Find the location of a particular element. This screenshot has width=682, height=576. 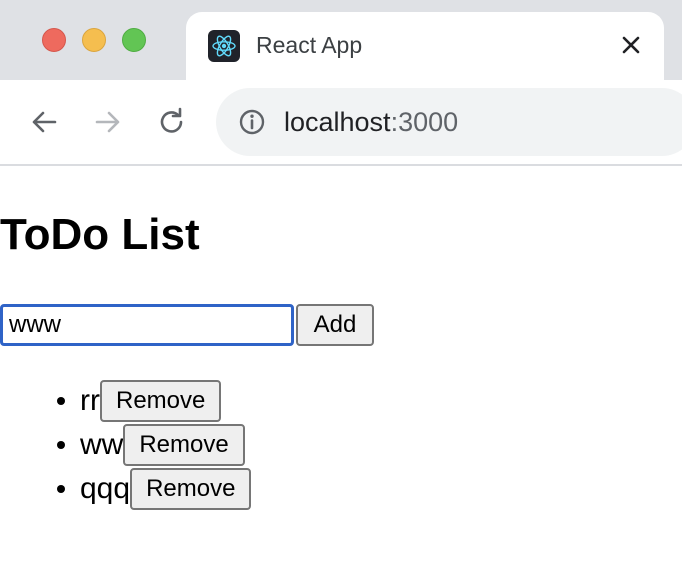

browser-tab-strip: React App is located at coordinates (341, 40).